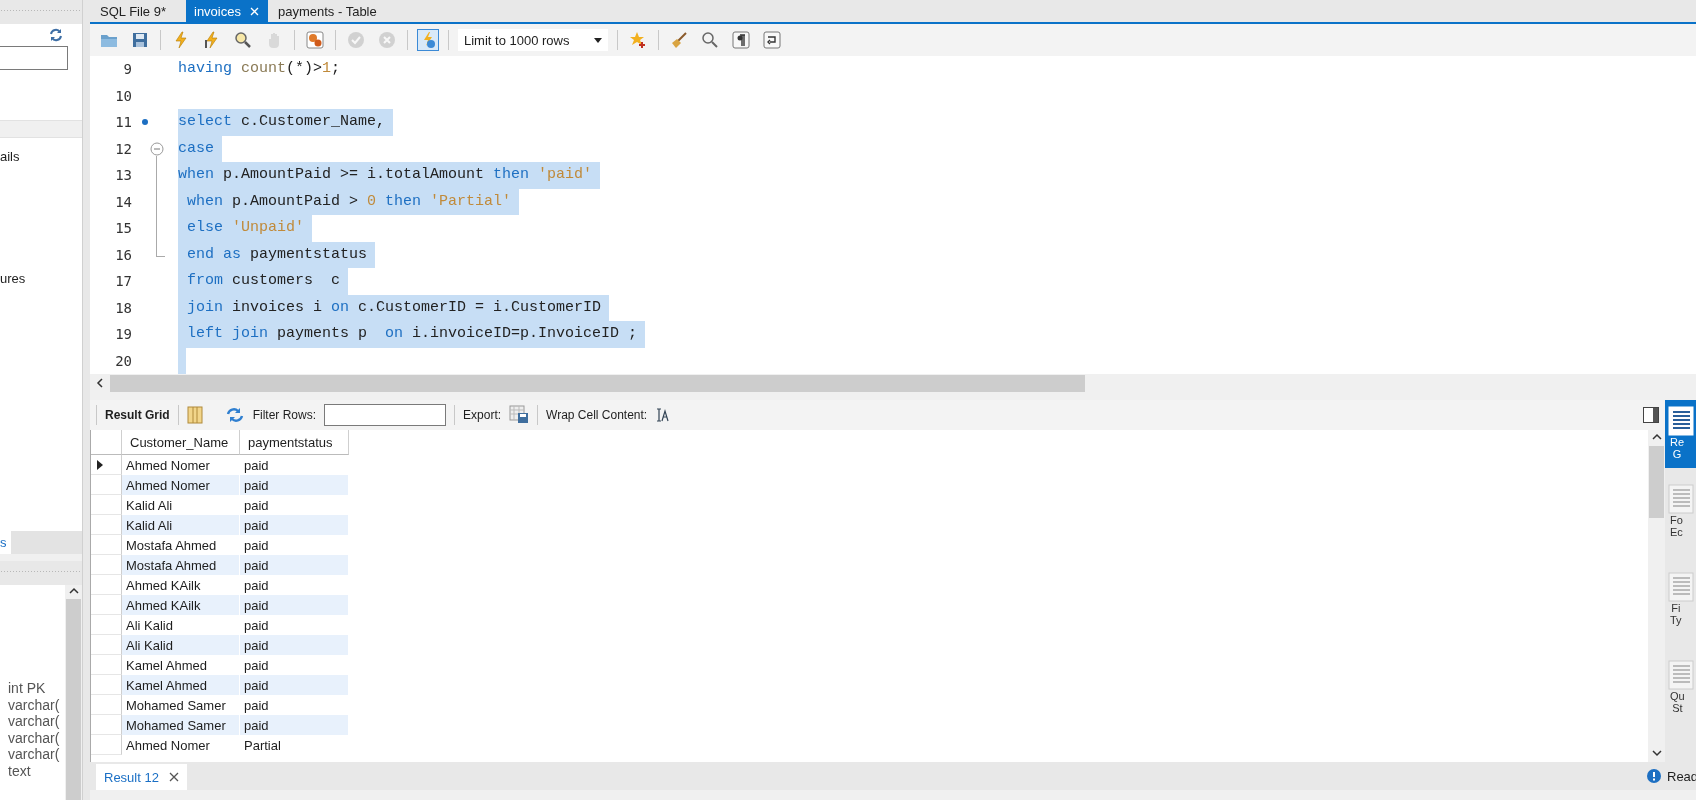 The height and width of the screenshot is (800, 1696). What do you see at coordinates (123, 334) in the screenshot?
I see `line-number: 19` at bounding box center [123, 334].